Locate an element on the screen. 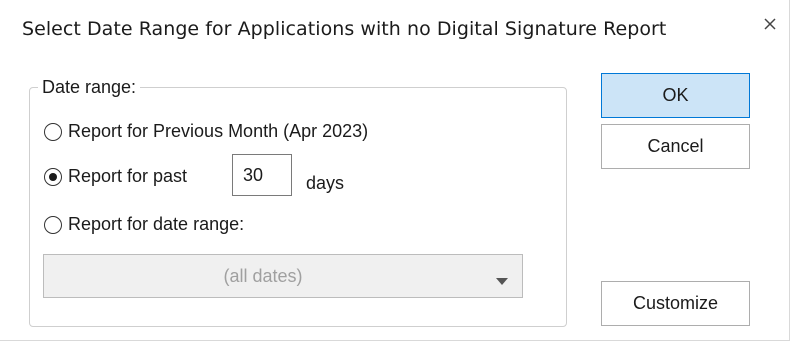 The width and height of the screenshot is (790, 341). radio-button-selected is located at coordinates (53, 176).